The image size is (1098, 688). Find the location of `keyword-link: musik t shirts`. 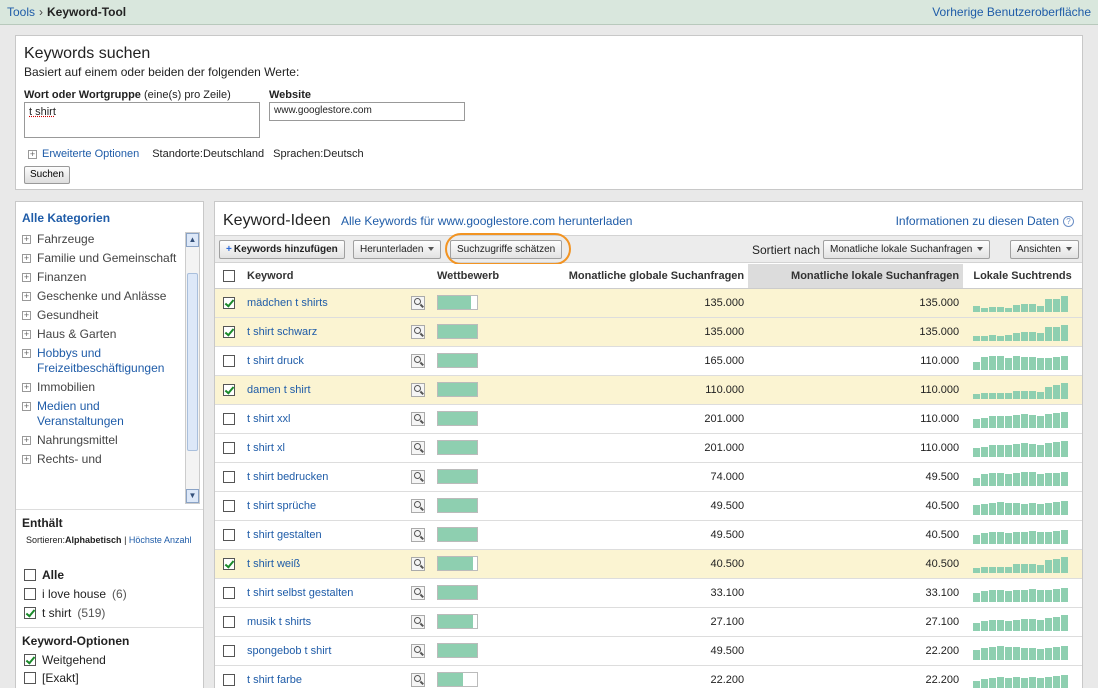

keyword-link: musik t shirts is located at coordinates (279, 622).